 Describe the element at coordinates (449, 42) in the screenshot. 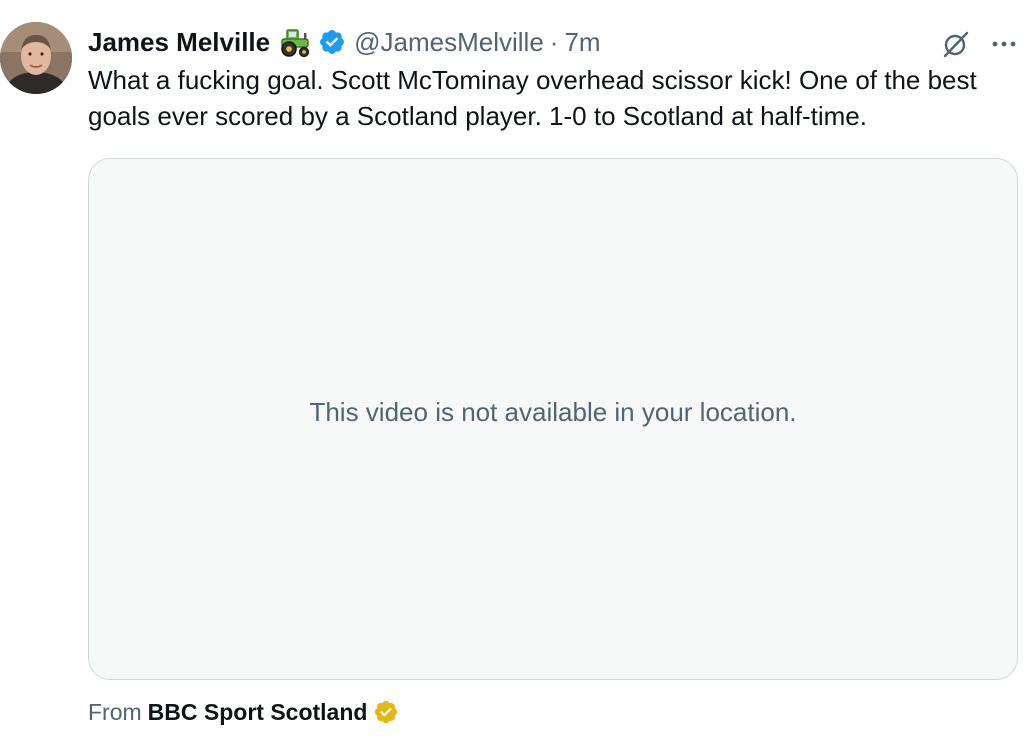

I see `author-handle: @JamesMelville` at that location.